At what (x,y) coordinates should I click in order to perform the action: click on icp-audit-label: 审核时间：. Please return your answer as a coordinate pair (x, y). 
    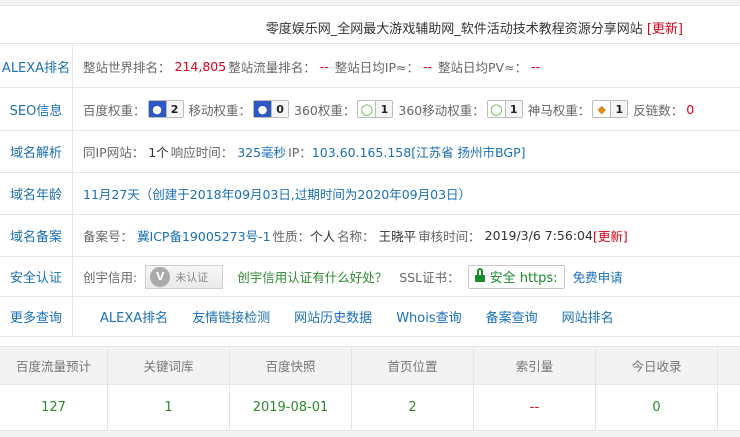
    Looking at the image, I should click on (449, 236).